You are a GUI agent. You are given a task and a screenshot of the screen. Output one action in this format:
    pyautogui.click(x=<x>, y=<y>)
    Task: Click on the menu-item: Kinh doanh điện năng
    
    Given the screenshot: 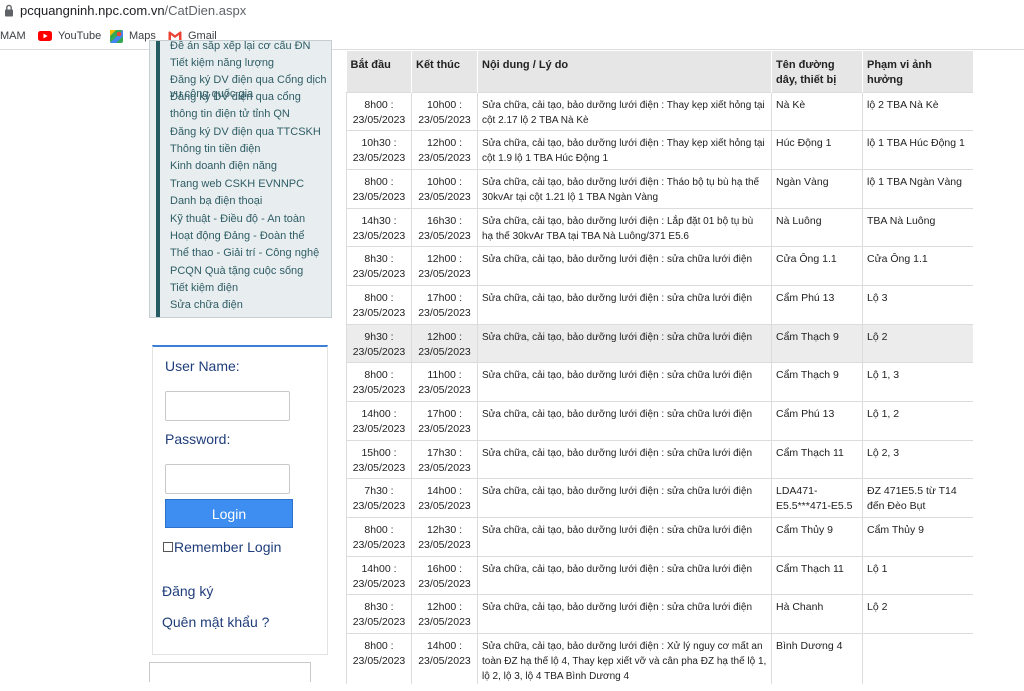 What is the action you would take?
    pyautogui.click(x=250, y=166)
    